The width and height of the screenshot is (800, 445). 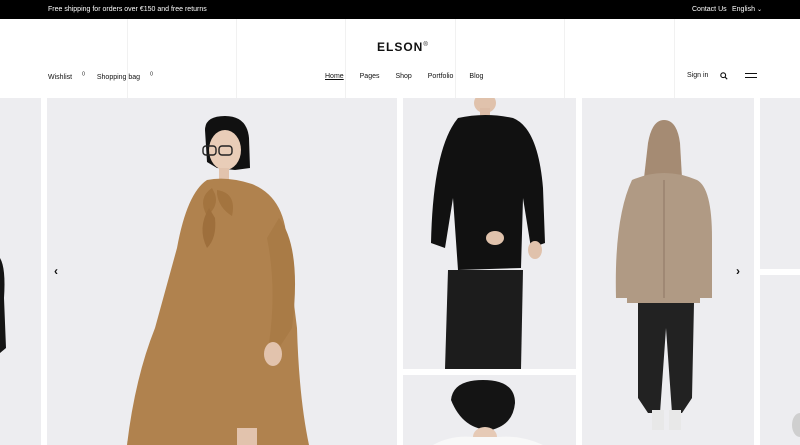 I want to click on product-tile-sweatshirt, so click(x=489, y=233).